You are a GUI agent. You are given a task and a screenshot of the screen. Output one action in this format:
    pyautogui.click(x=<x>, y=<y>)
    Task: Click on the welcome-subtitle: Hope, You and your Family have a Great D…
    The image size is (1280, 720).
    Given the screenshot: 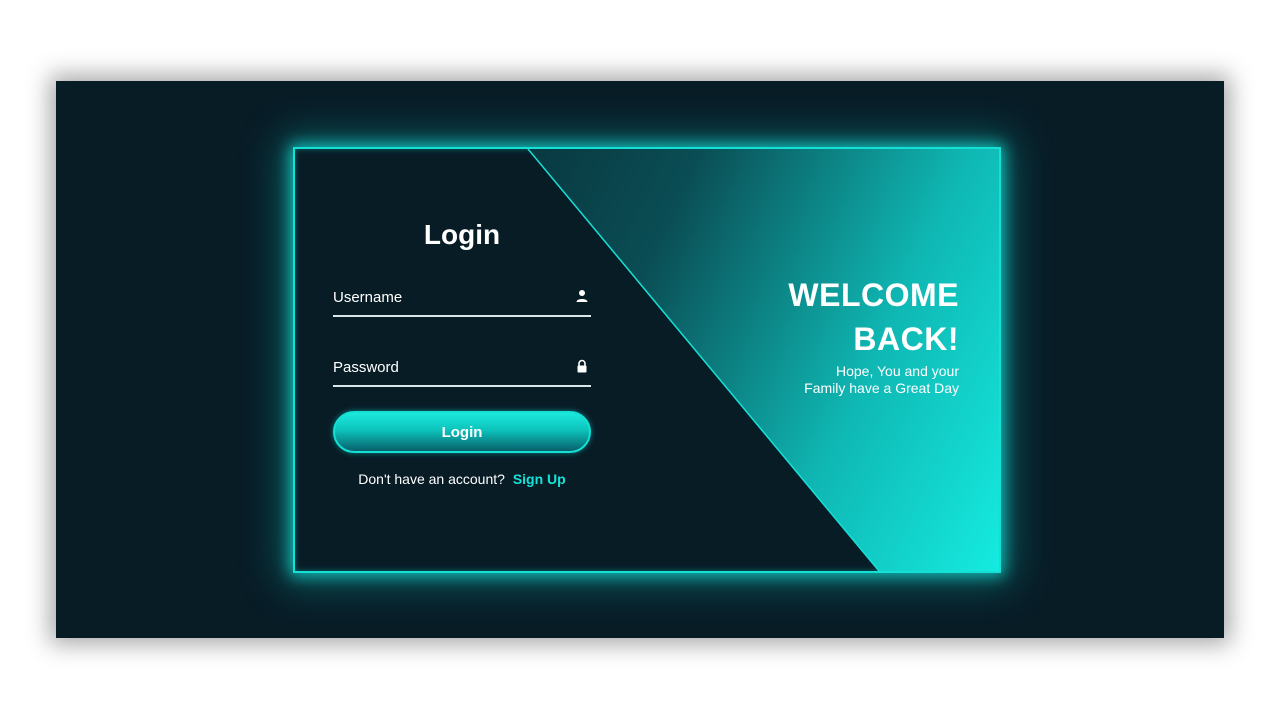 What is the action you would take?
    pyautogui.click(x=873, y=380)
    